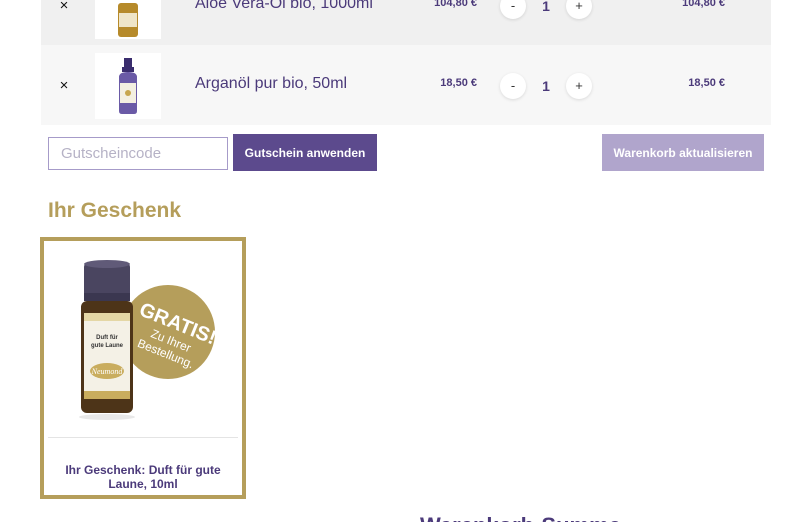 This screenshot has height=522, width=800. Describe the element at coordinates (115, 210) in the screenshot. I see `gift-heading: Ihr Geschenk` at that location.